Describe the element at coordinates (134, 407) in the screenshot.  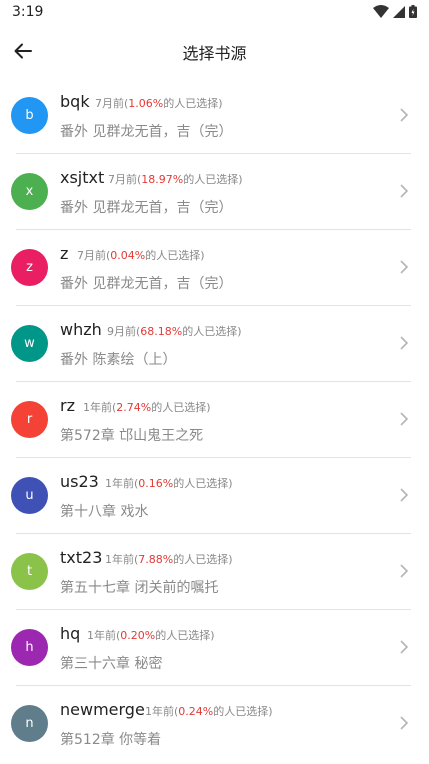
I see `selection-percent: 2.74%` at that location.